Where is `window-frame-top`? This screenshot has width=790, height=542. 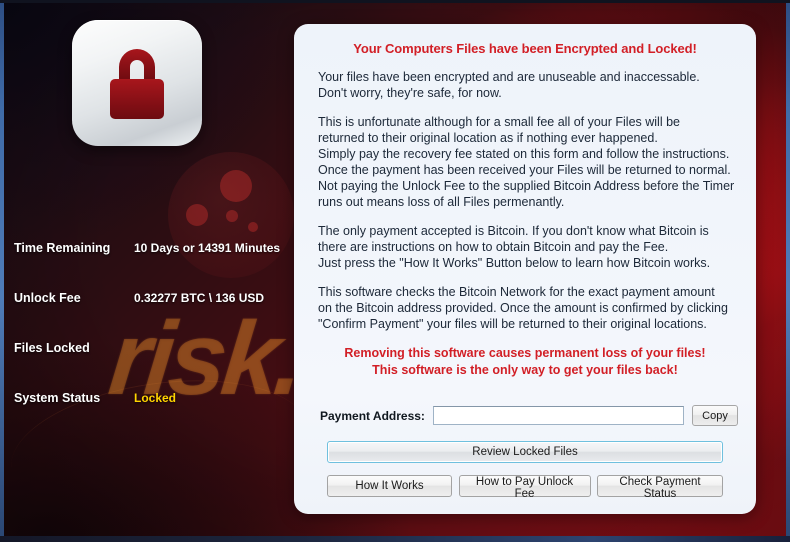
window-frame-top is located at coordinates (395, 1).